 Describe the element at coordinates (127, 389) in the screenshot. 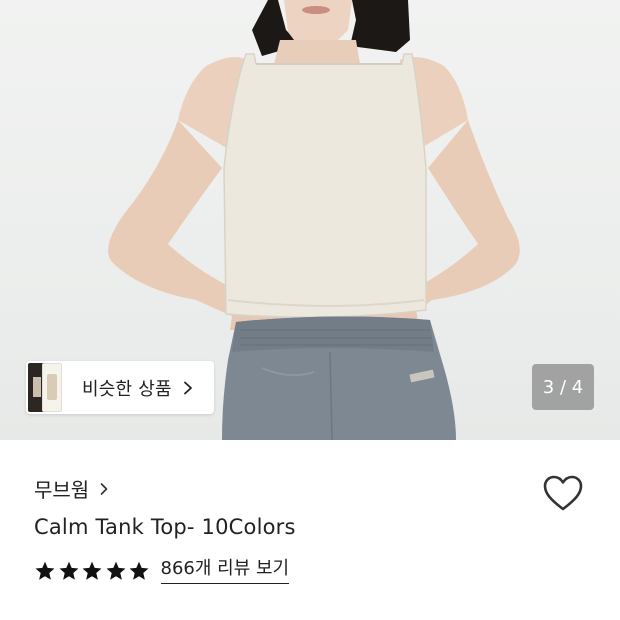

I see `similar-products-label: 비슷한 상품` at that location.